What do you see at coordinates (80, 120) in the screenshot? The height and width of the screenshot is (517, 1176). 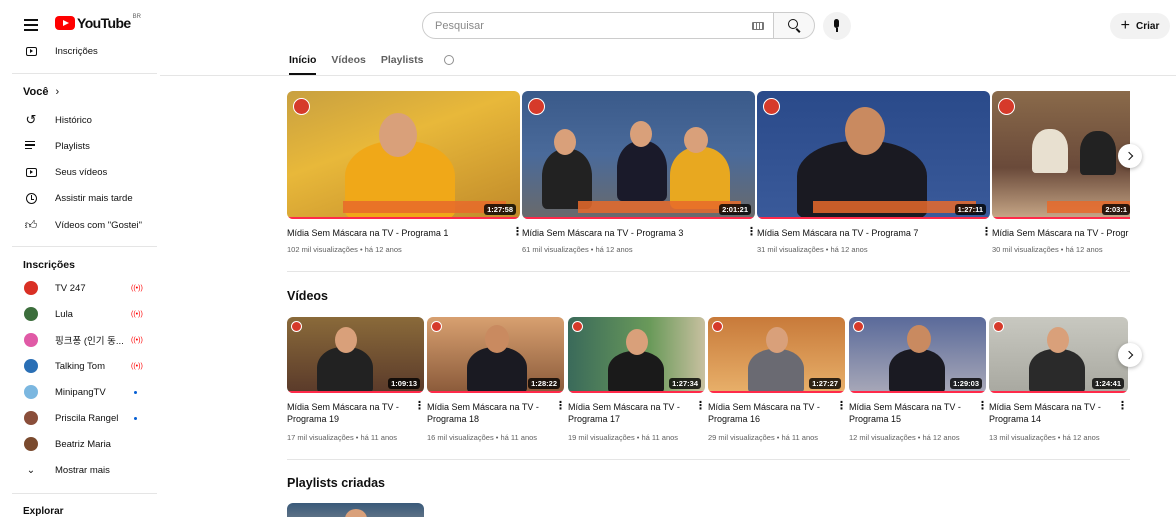 I see `sidebar-item-history: ↺ Histórico` at bounding box center [80, 120].